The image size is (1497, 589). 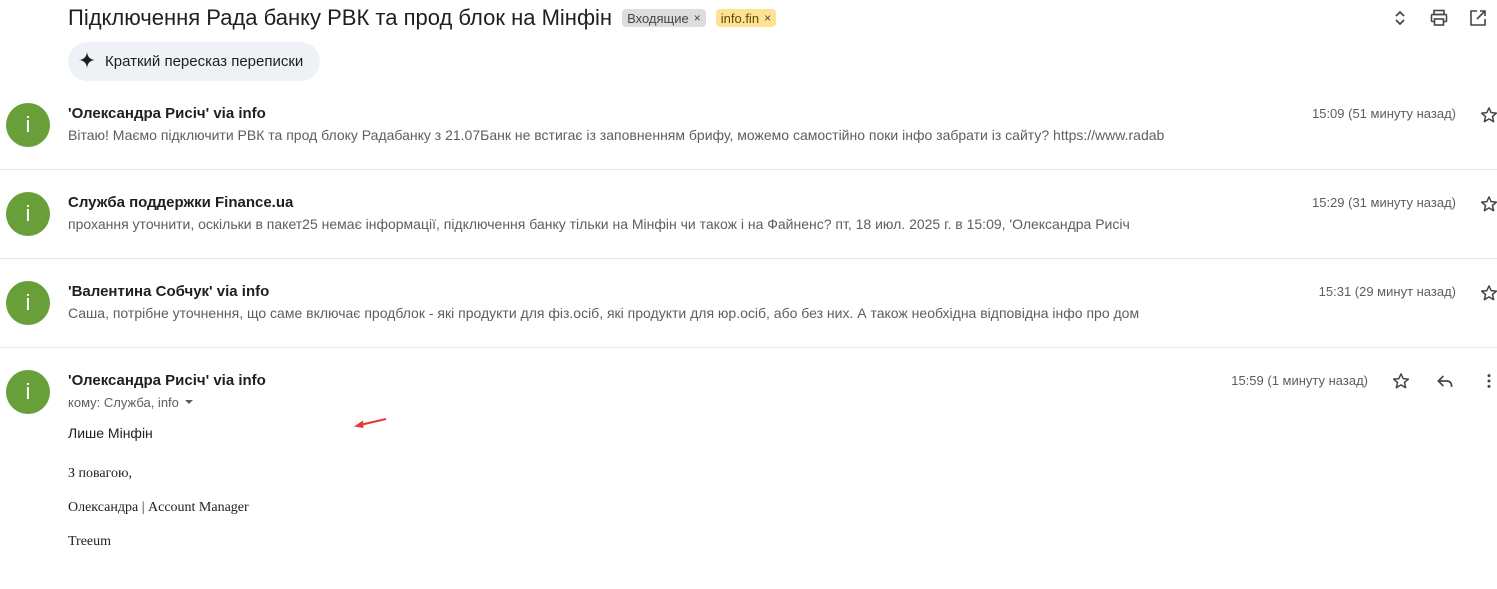 What do you see at coordinates (1487, 381) in the screenshot?
I see `more-options-icon` at bounding box center [1487, 381].